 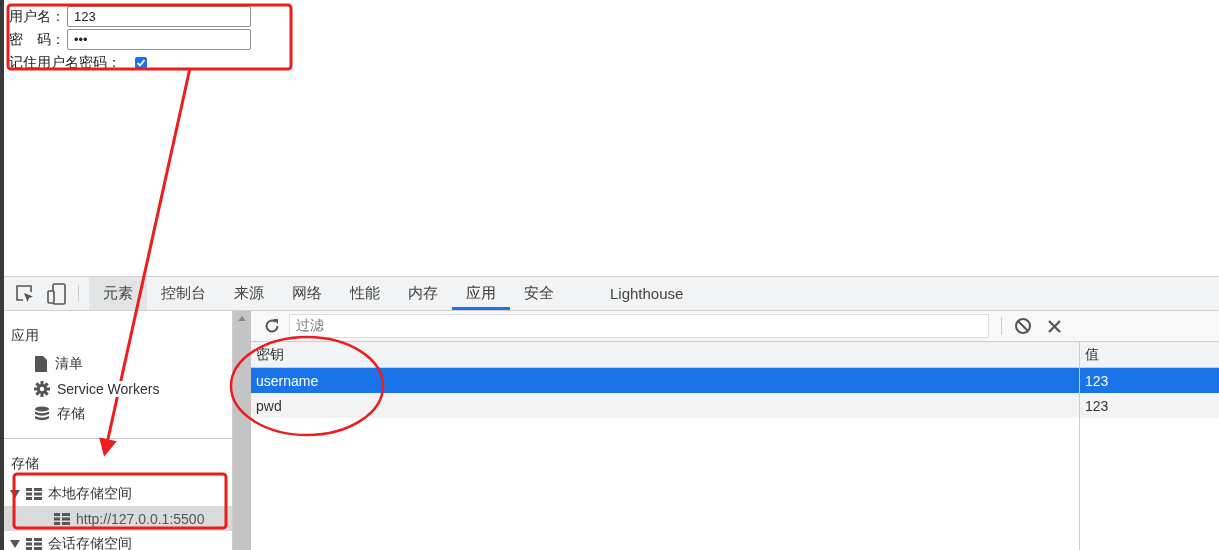 What do you see at coordinates (118, 540) in the screenshot?
I see `tree-item: 会话存储空间` at bounding box center [118, 540].